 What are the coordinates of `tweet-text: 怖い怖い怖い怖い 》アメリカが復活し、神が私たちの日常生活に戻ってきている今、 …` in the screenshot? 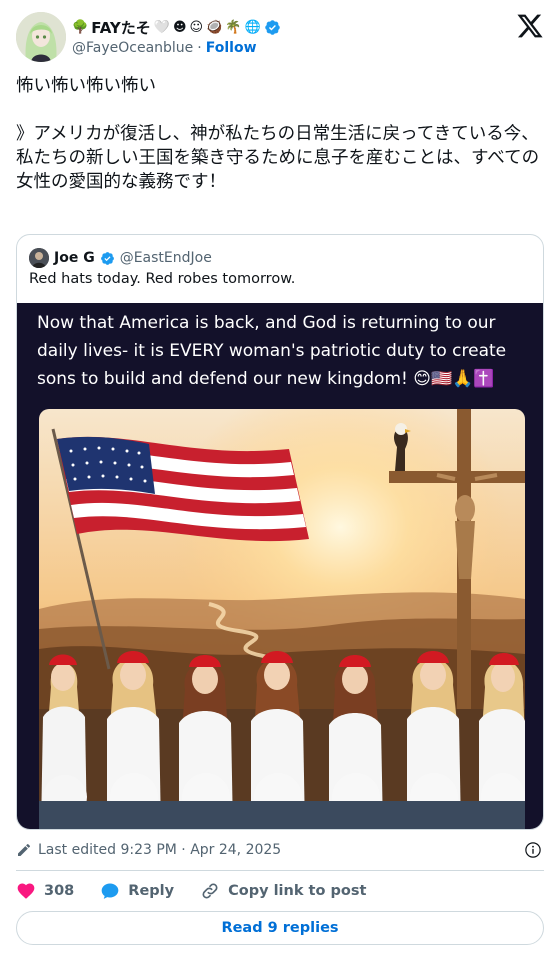 It's located at (280, 134).